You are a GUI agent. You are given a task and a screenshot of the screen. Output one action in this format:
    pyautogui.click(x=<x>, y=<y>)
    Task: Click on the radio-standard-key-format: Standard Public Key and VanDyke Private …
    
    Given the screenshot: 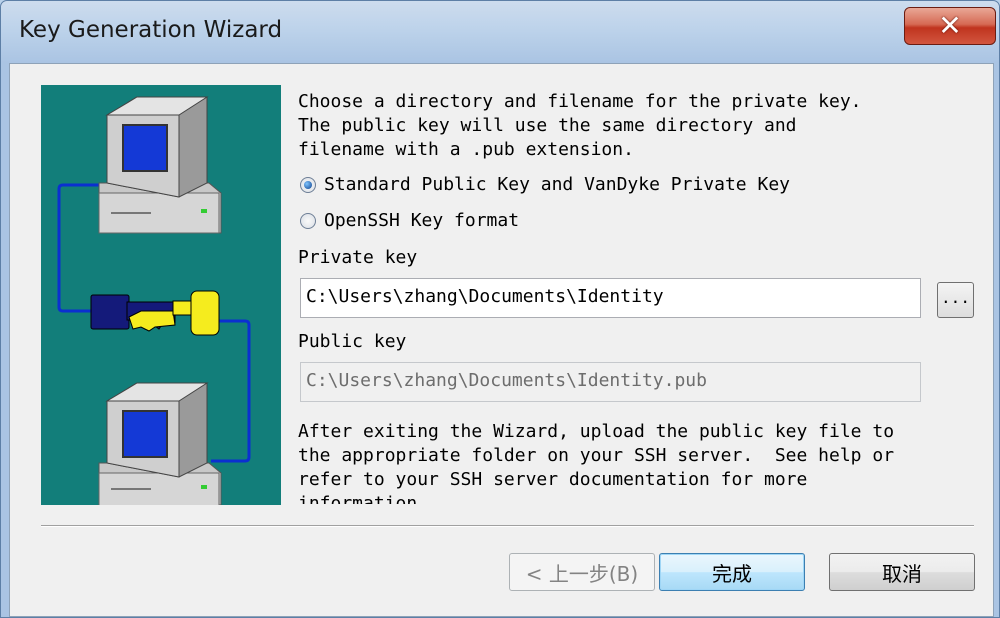 What is the action you would take?
    pyautogui.click(x=545, y=184)
    